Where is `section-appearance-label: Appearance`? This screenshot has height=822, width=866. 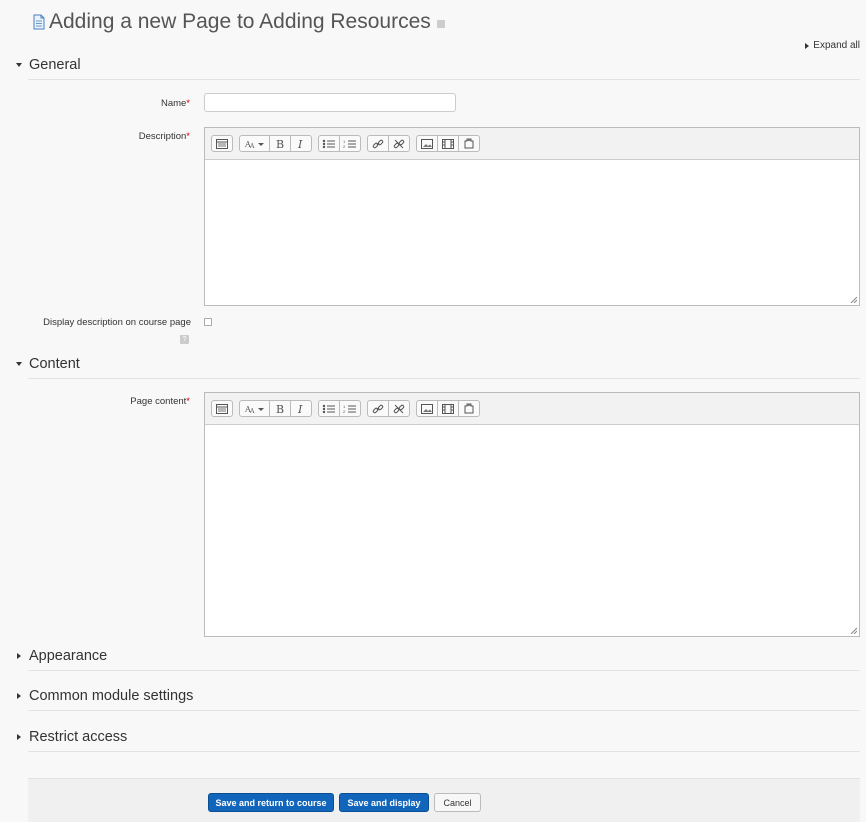 section-appearance-label: Appearance is located at coordinates (68, 656).